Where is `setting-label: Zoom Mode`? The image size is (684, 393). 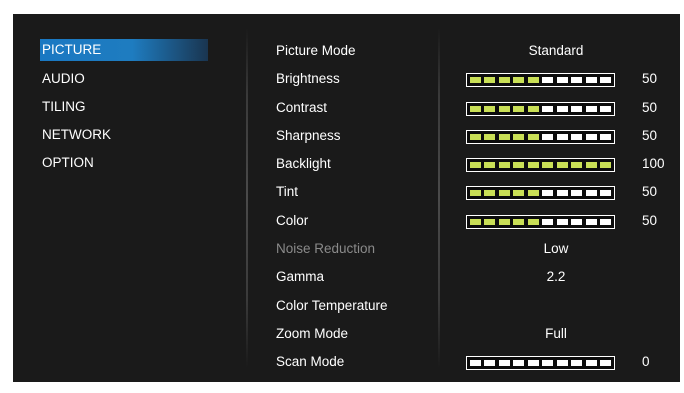 setting-label: Zoom Mode is located at coordinates (312, 333).